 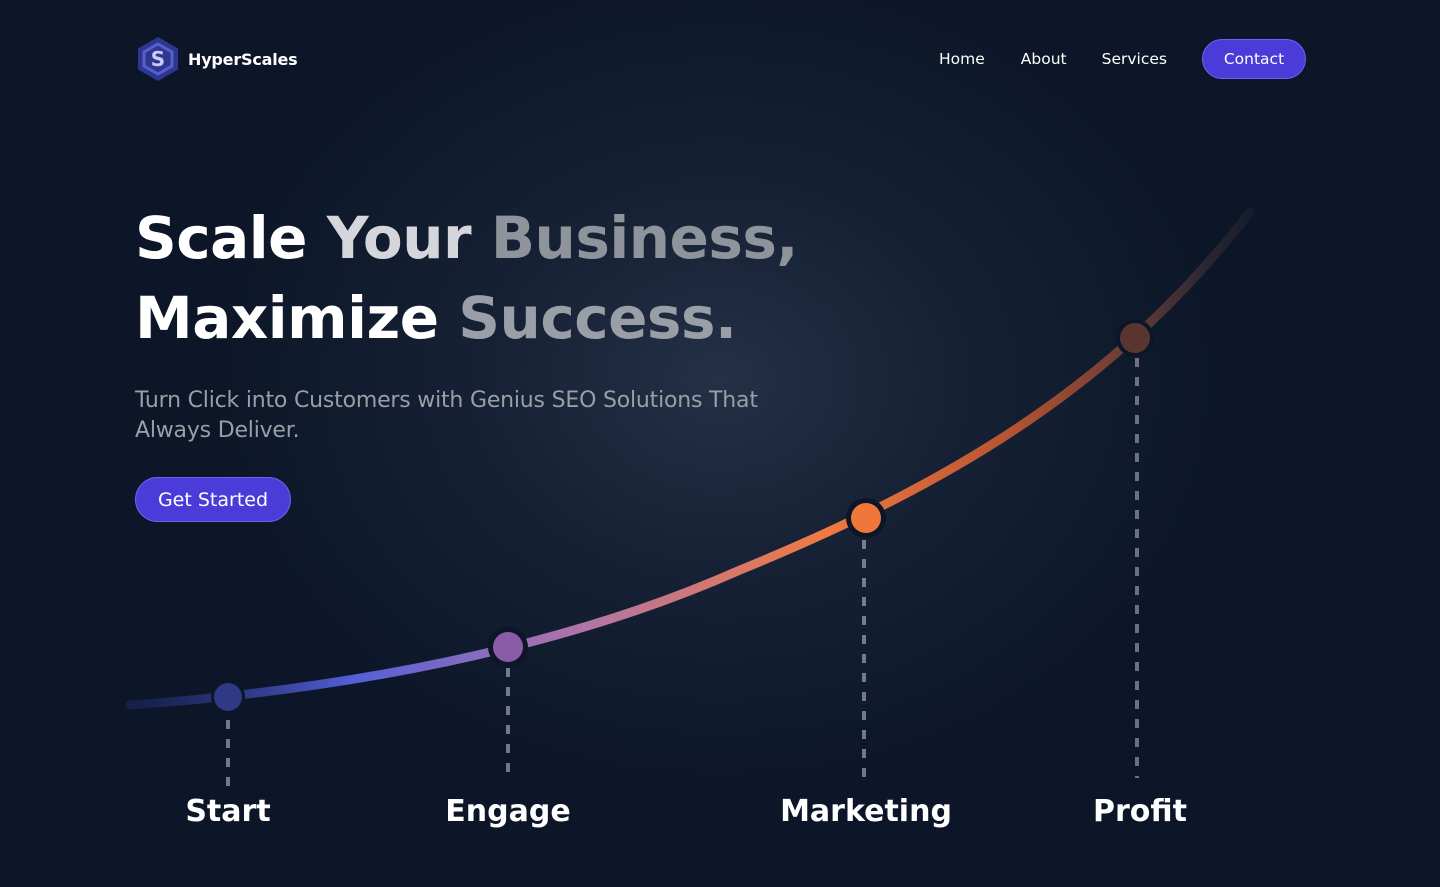 I want to click on hex-s-logo-icon: S, so click(x=158, y=59).